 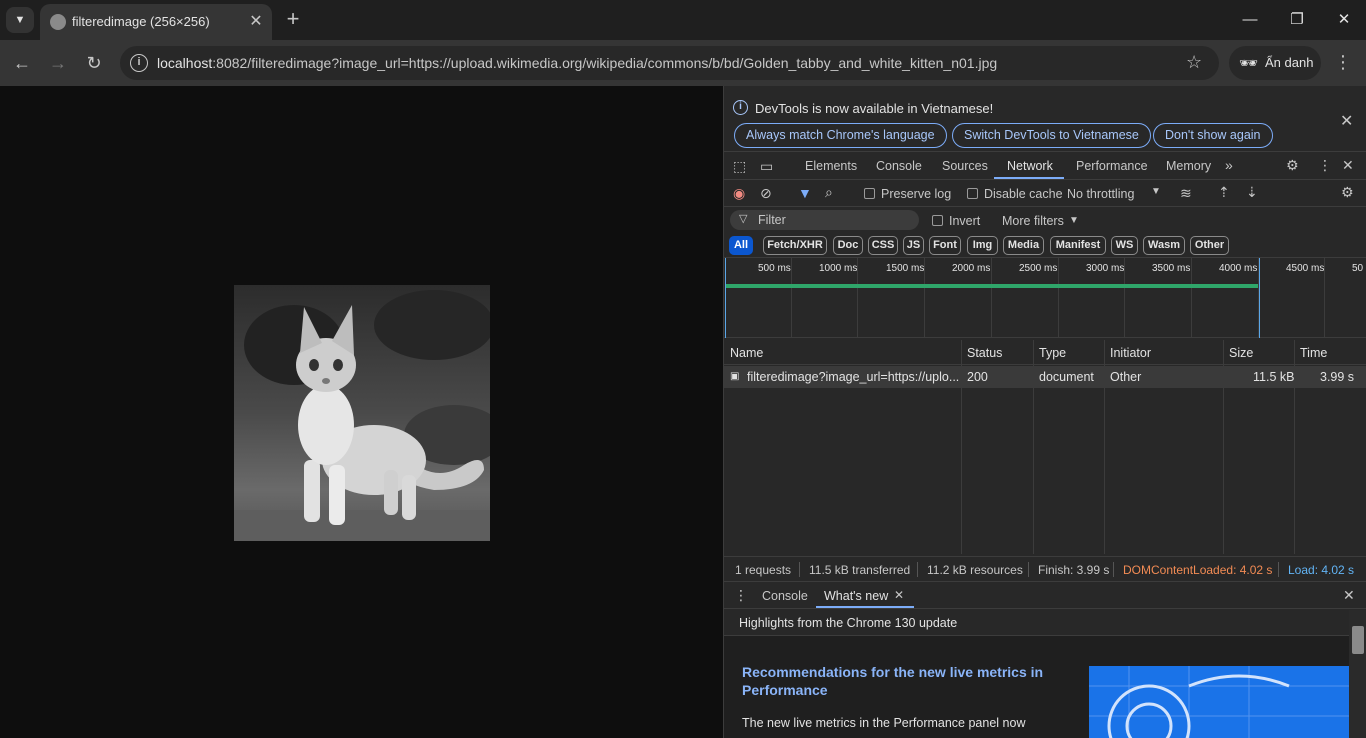 I want to click on more-tabs-icon: », so click(x=1229, y=165).